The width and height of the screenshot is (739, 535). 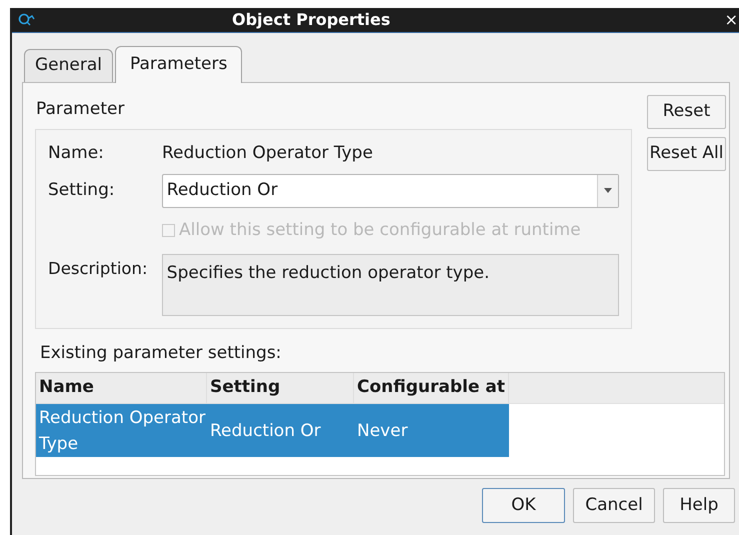 I want to click on dialog-button: Help, so click(x=699, y=505).